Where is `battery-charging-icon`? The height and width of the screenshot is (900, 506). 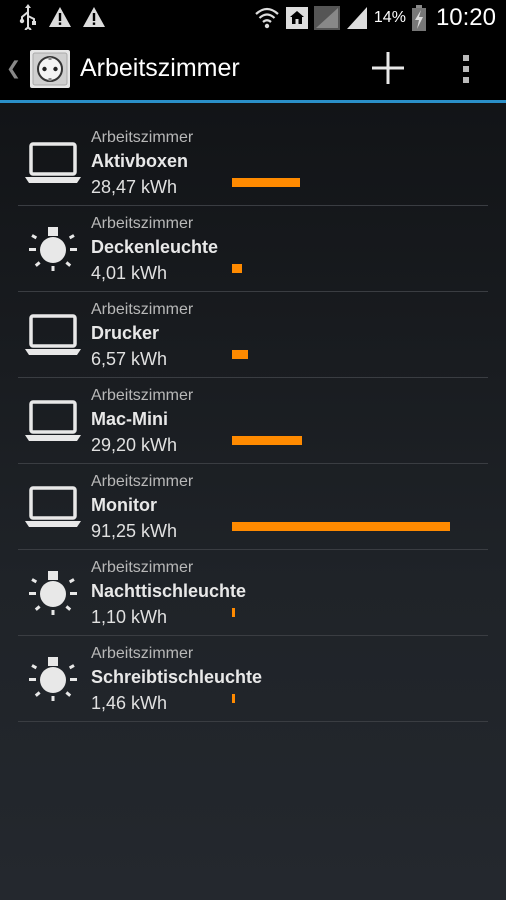
battery-charging-icon is located at coordinates (418, 18).